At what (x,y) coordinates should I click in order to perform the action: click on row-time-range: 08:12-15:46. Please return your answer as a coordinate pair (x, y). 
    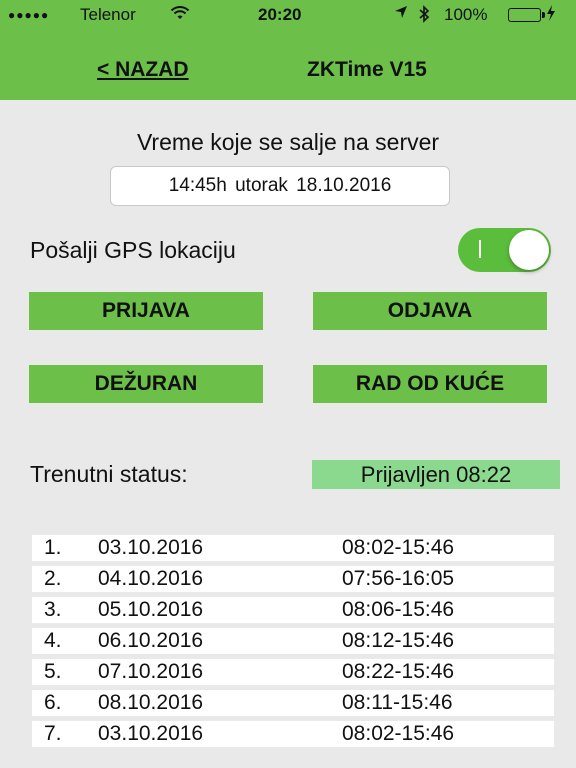
    Looking at the image, I should click on (398, 640).